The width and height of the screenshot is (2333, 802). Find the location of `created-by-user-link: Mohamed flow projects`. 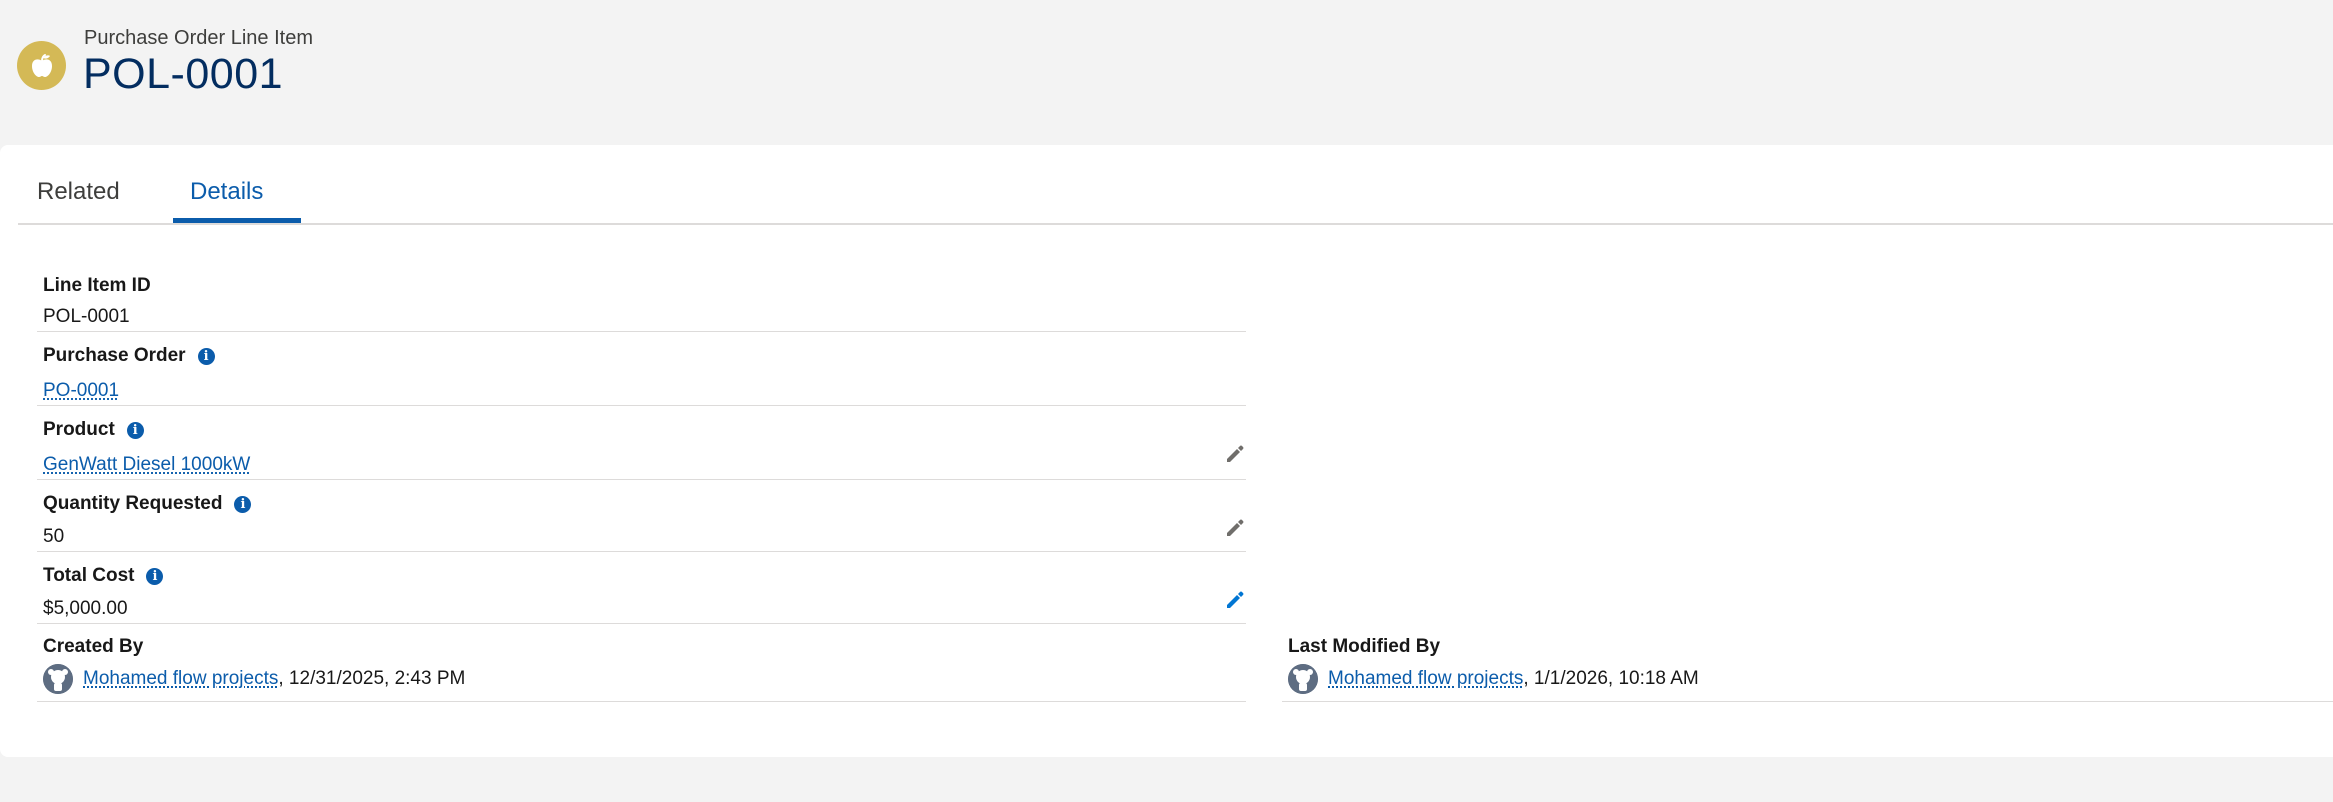

created-by-user-link: Mohamed flow projects is located at coordinates (180, 679).